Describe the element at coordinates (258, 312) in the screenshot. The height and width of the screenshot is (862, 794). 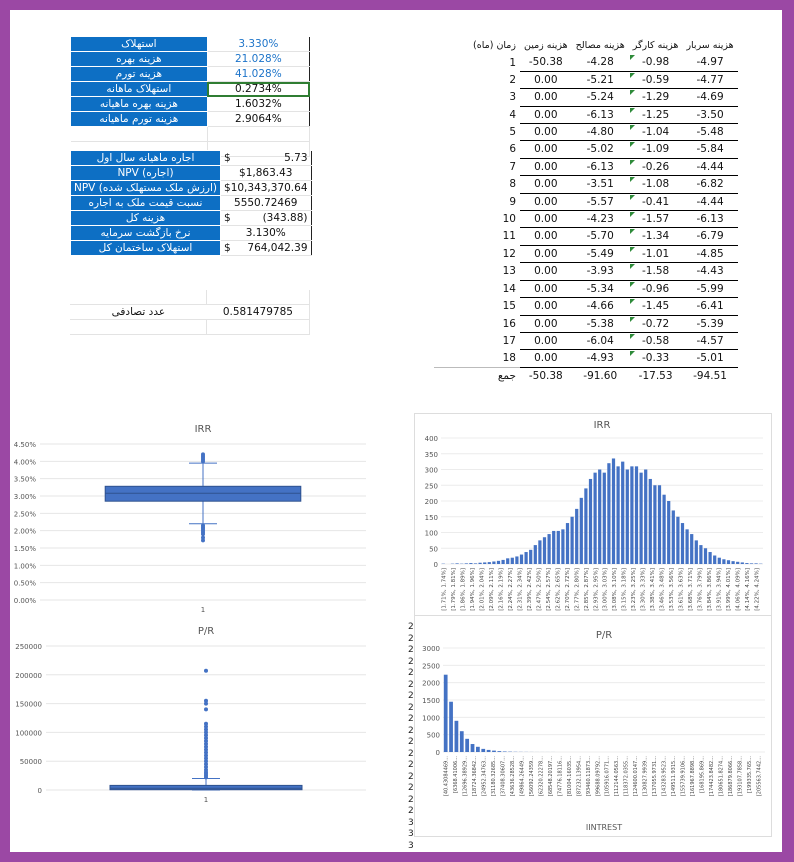
I see `random-value: 0.581479785` at that location.